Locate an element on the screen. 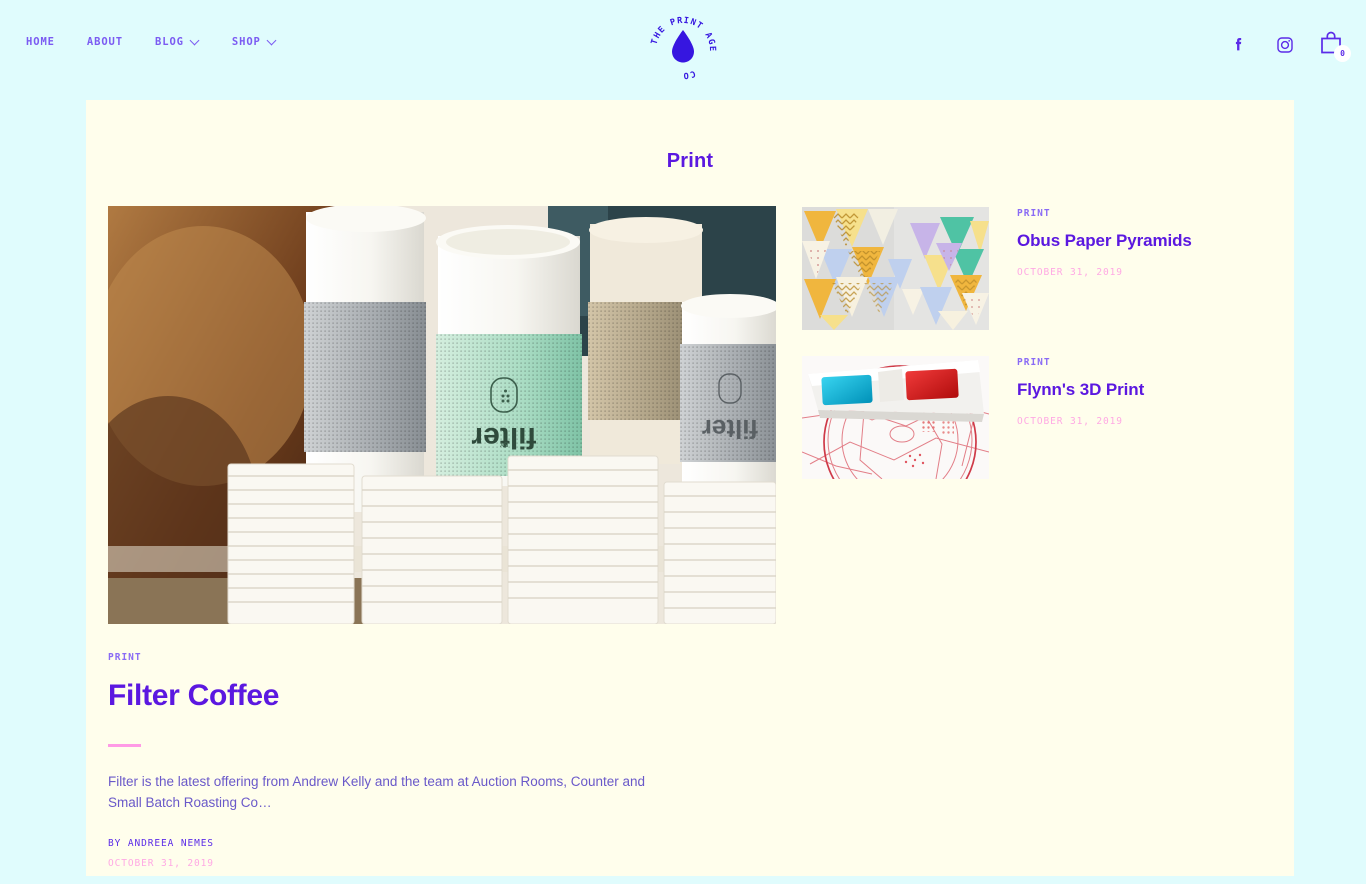 Image resolution: width=1366 pixels, height=884 pixels. site-header: HOME ABOUT BLOG SHOP THE PRINT AGENCY CO is located at coordinates (683, 44).